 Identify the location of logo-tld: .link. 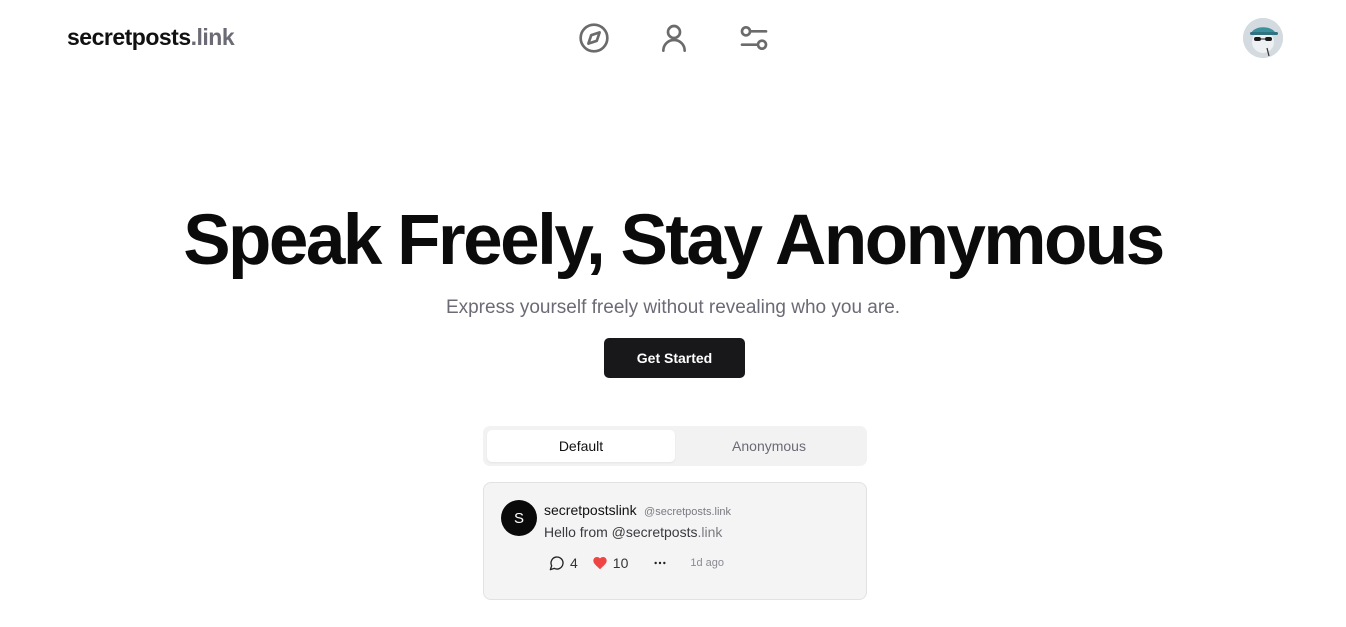
(212, 37).